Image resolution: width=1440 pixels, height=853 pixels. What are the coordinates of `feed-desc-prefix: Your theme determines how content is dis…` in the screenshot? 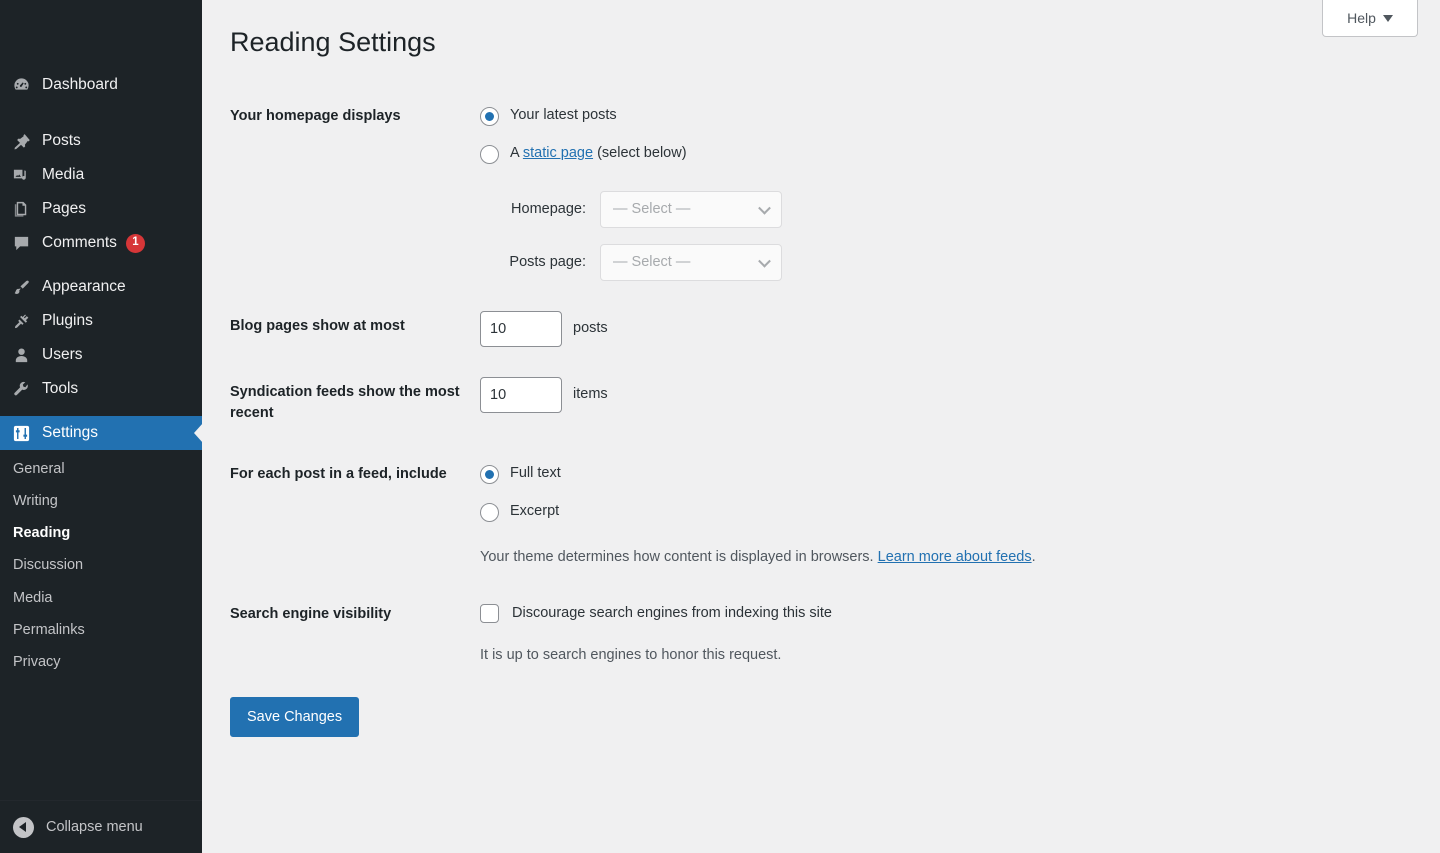 It's located at (679, 557).